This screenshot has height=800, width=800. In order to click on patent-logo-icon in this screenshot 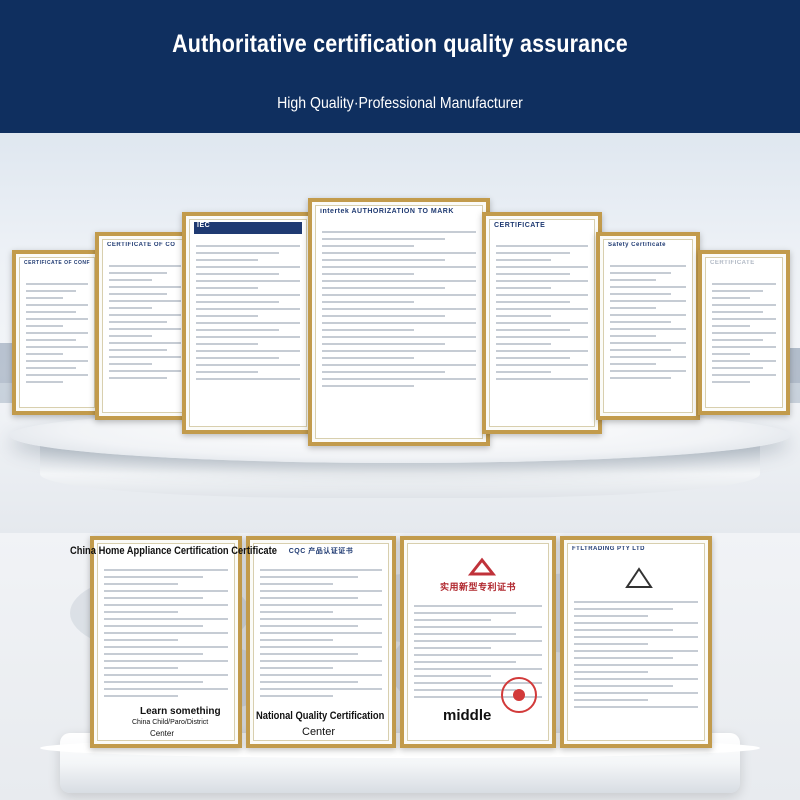, I will do `click(482, 566)`.